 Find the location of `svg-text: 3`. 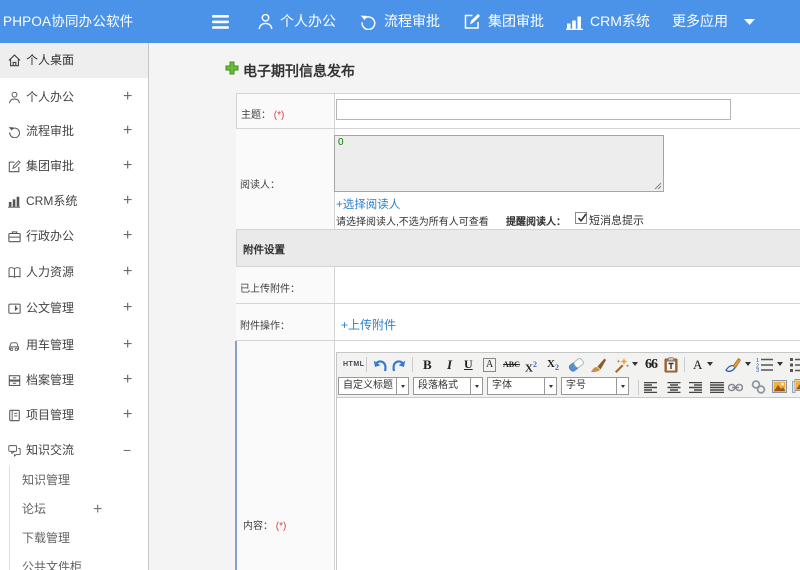

svg-text: 3 is located at coordinates (757, 370).